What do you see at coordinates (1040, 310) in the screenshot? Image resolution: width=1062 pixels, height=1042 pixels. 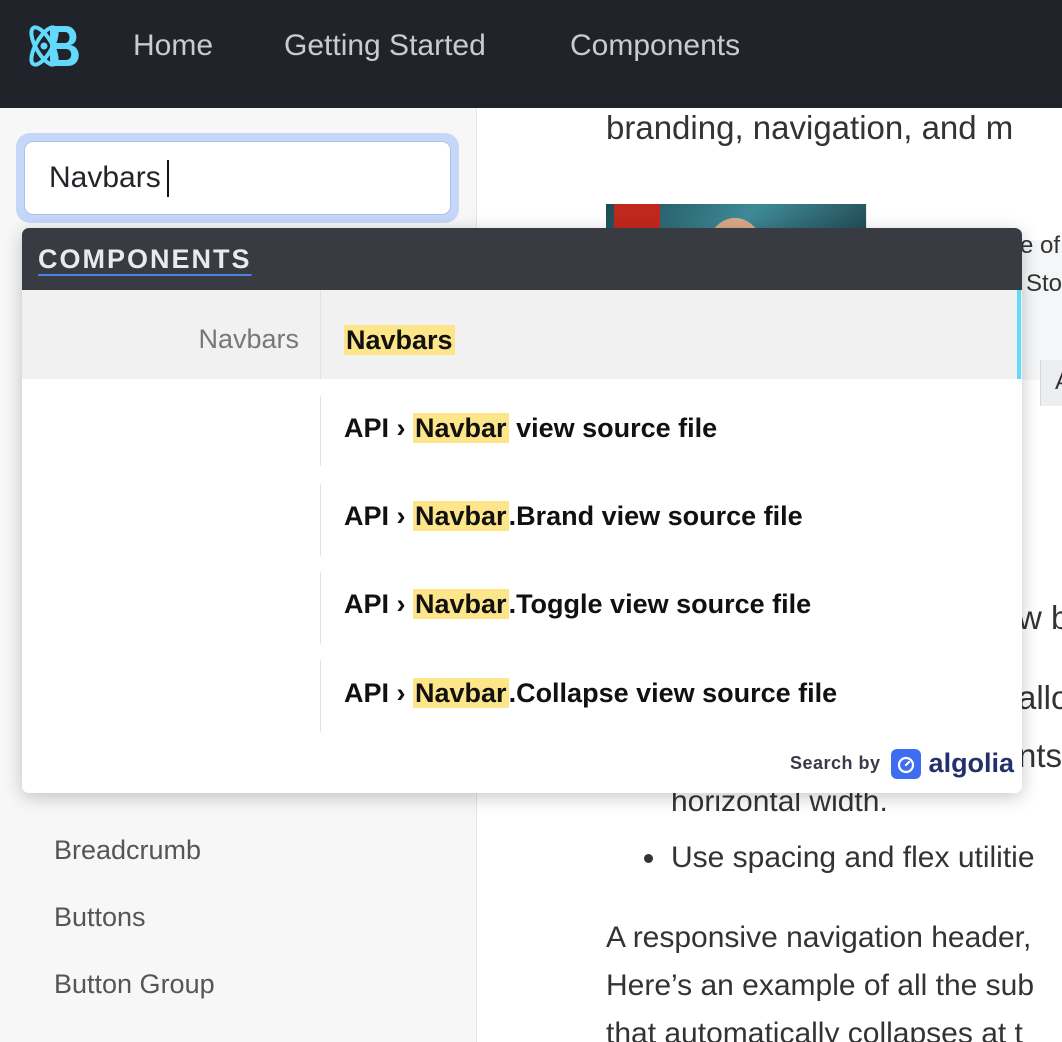 I see `card-side-panel` at bounding box center [1040, 310].